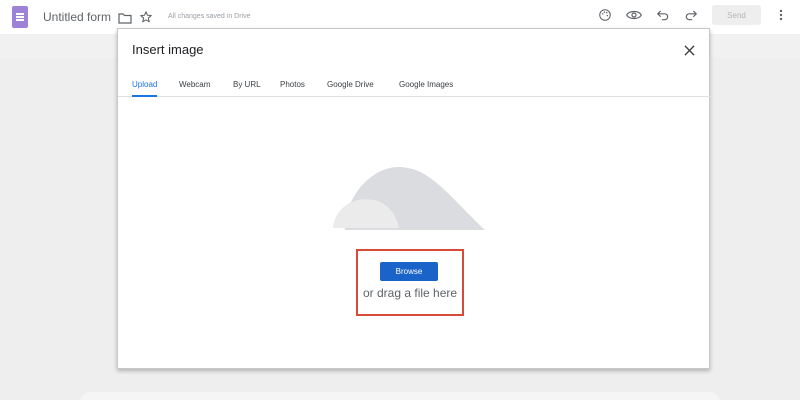 This screenshot has height=400, width=800. Describe the element at coordinates (689, 50) in the screenshot. I see `close-icon` at that location.